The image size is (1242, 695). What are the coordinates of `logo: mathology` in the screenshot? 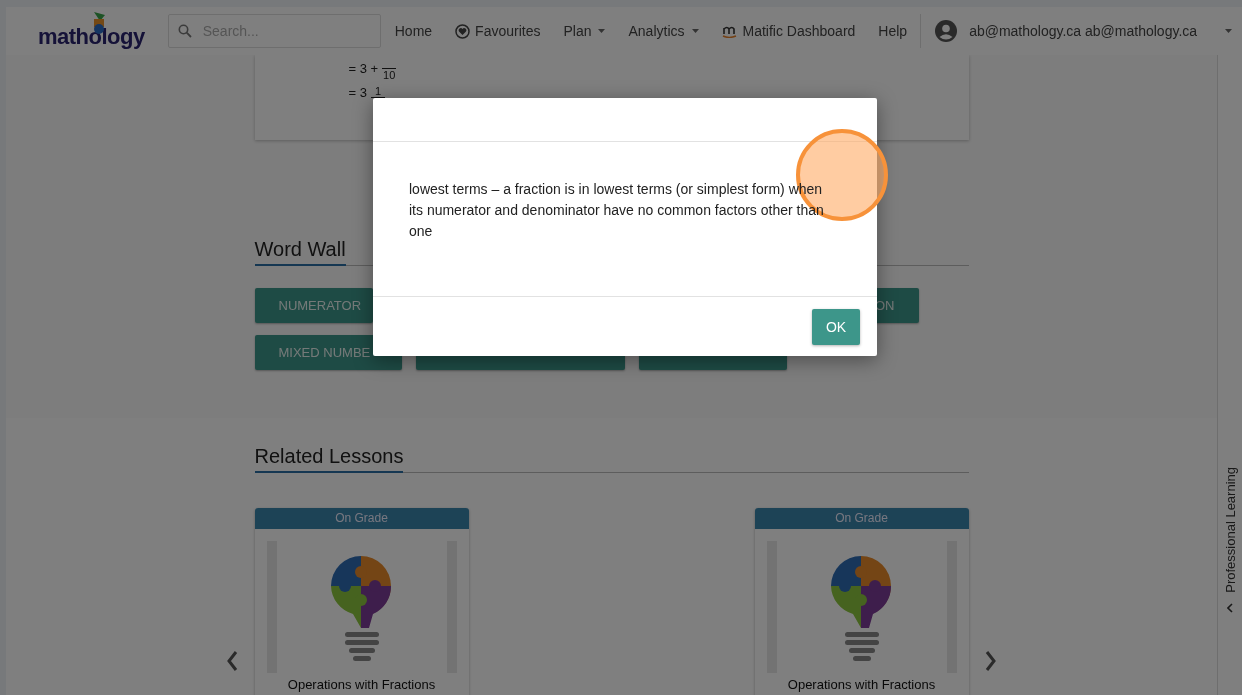 It's located at (91, 31).